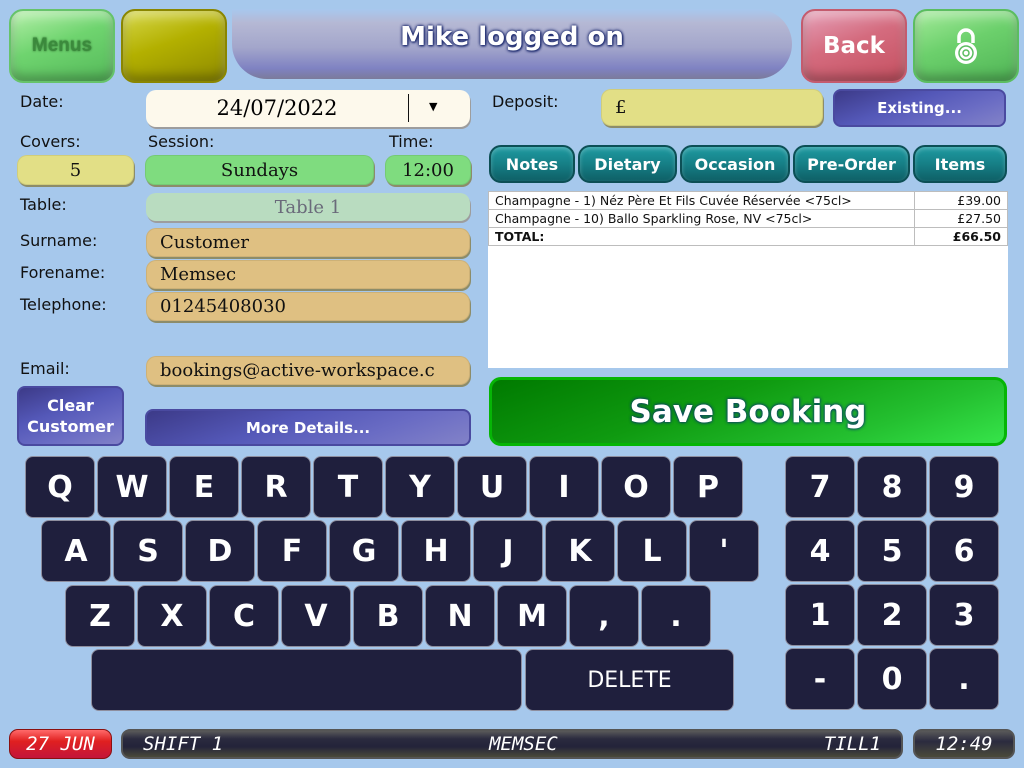 This screenshot has width=1024, height=768. Describe the element at coordinates (961, 200) in the screenshot. I see `item-price: £39.00` at that location.